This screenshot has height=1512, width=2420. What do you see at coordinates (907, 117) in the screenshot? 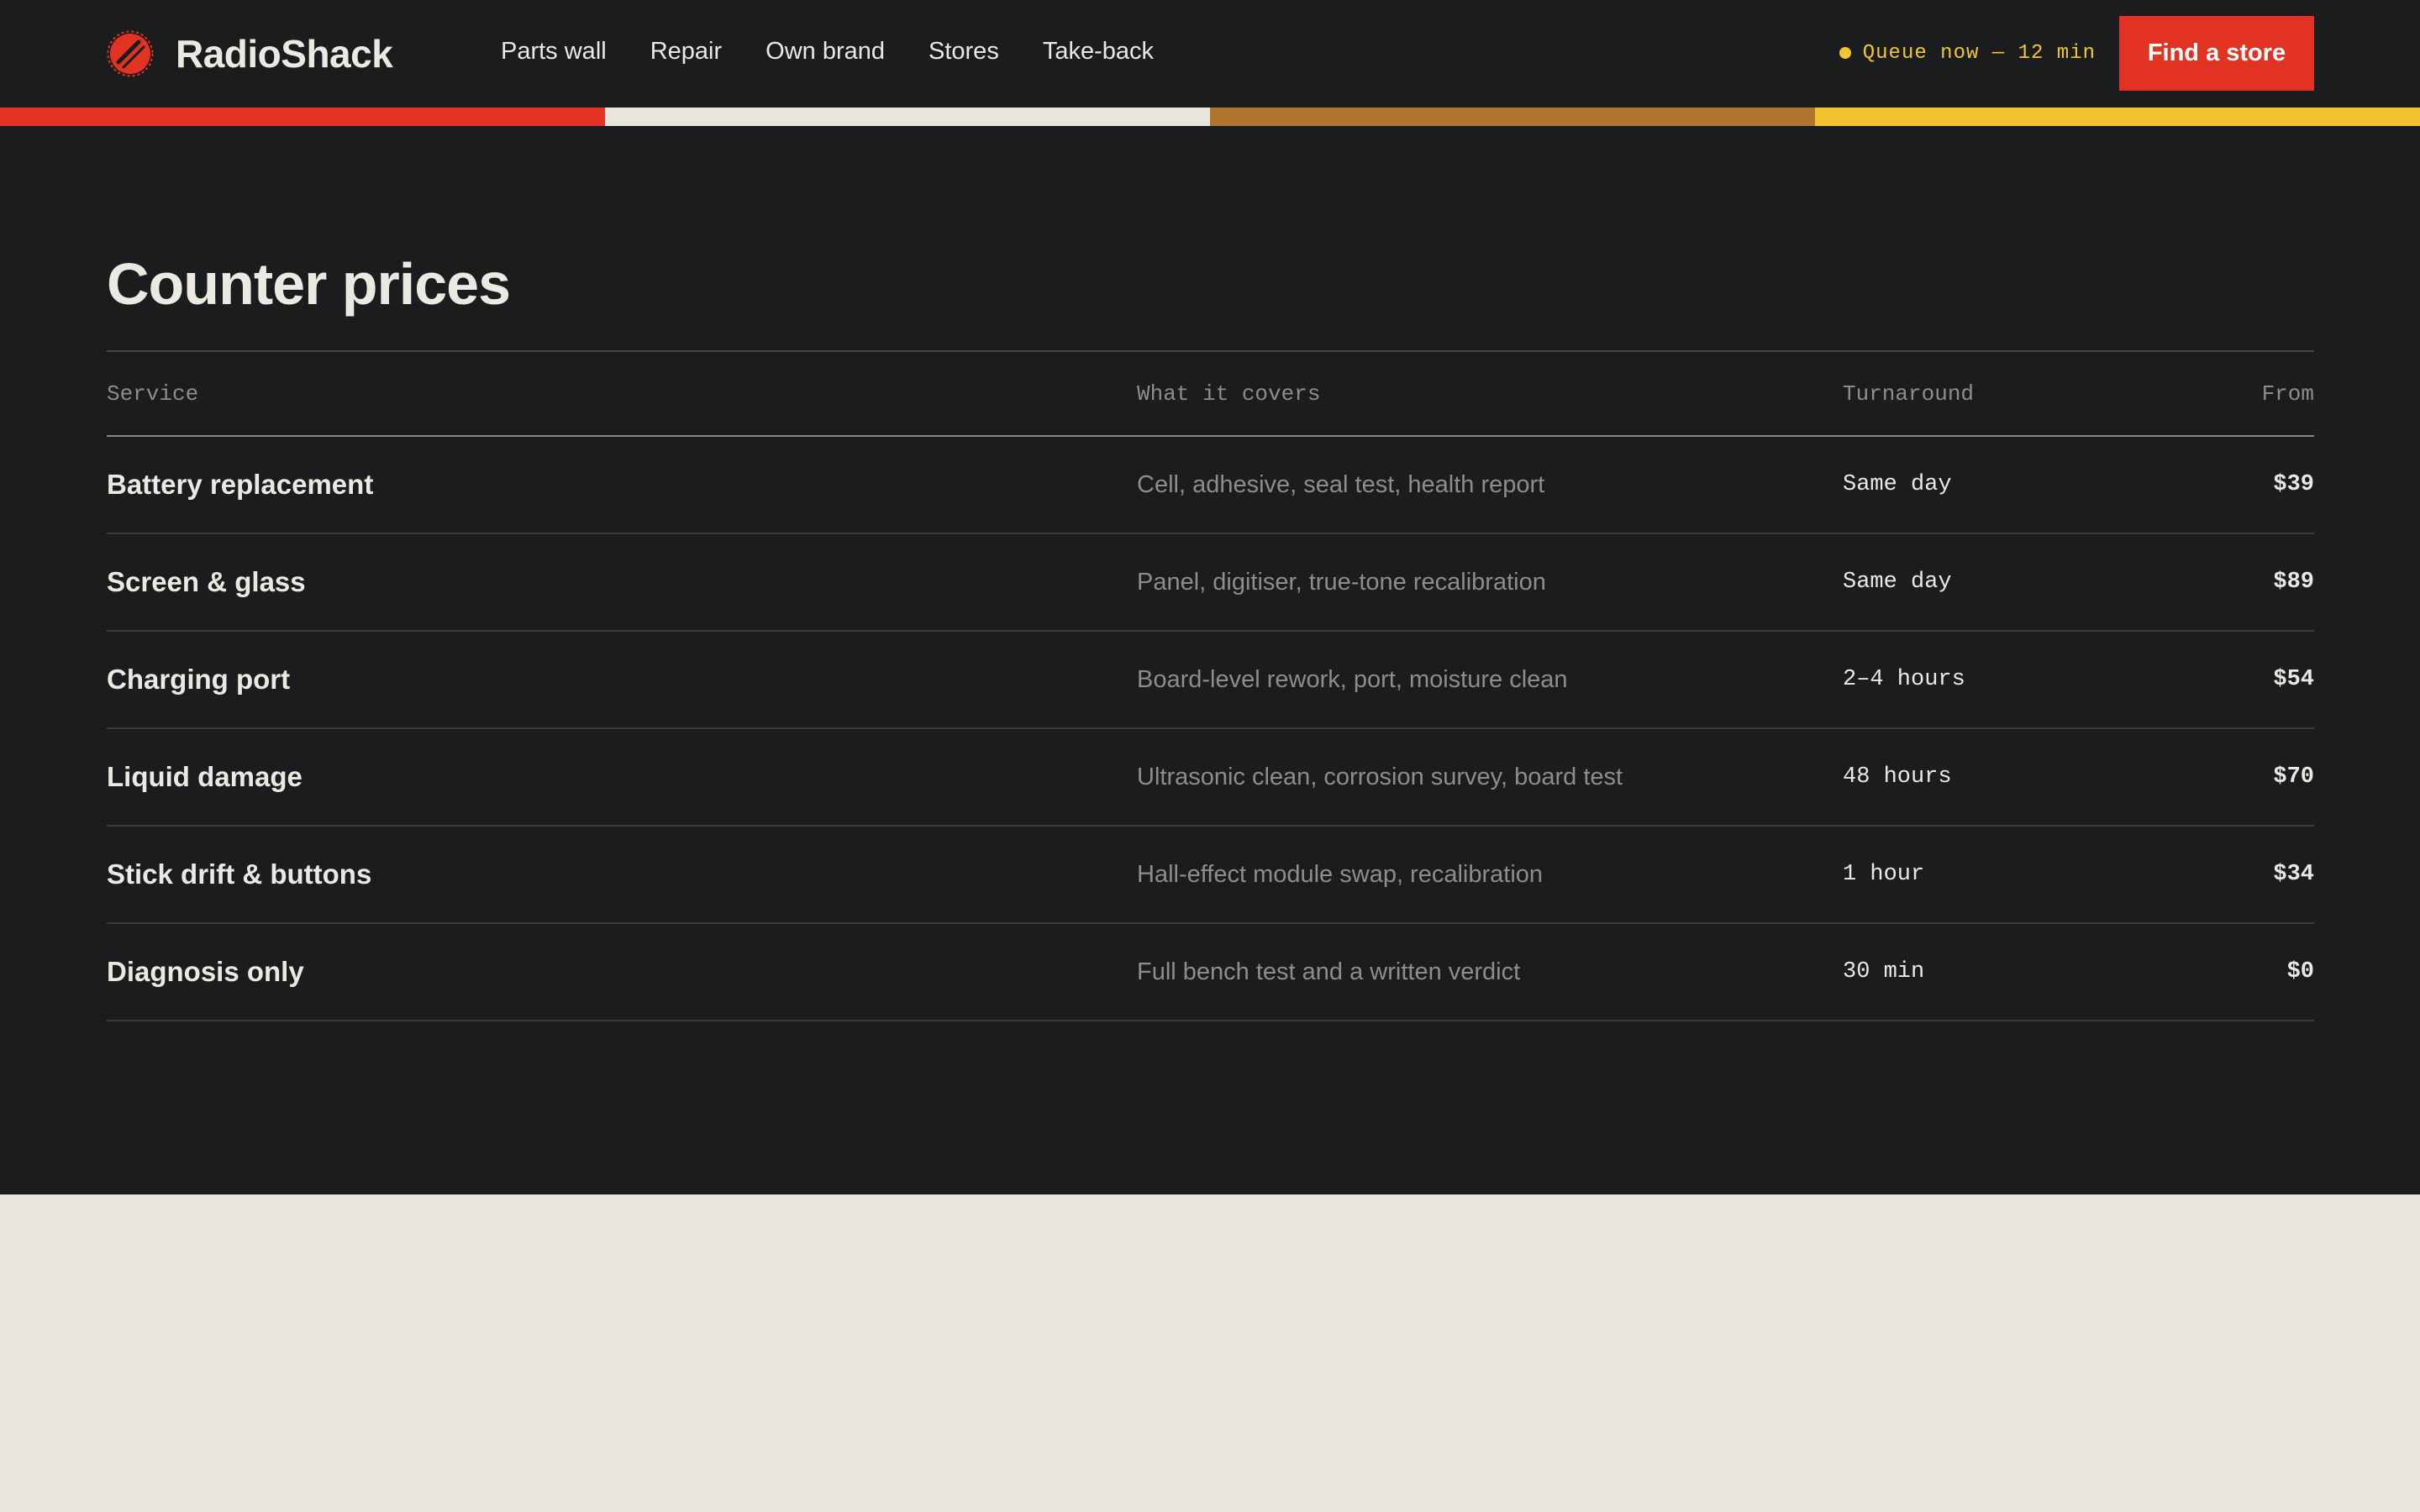
I see `stripe-cream` at bounding box center [907, 117].